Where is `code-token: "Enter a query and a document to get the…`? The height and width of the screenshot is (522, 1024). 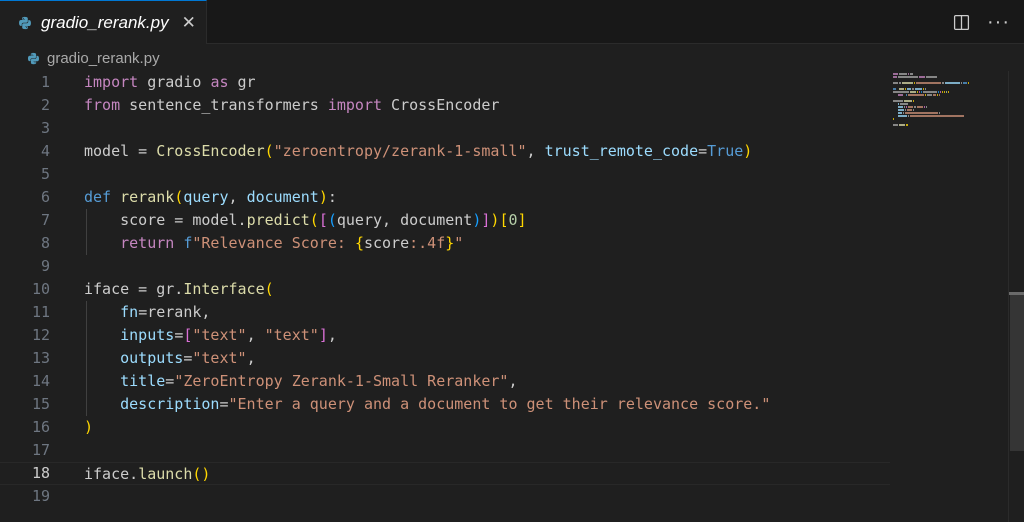 code-token: "Enter a query and a document to get the… is located at coordinates (499, 404).